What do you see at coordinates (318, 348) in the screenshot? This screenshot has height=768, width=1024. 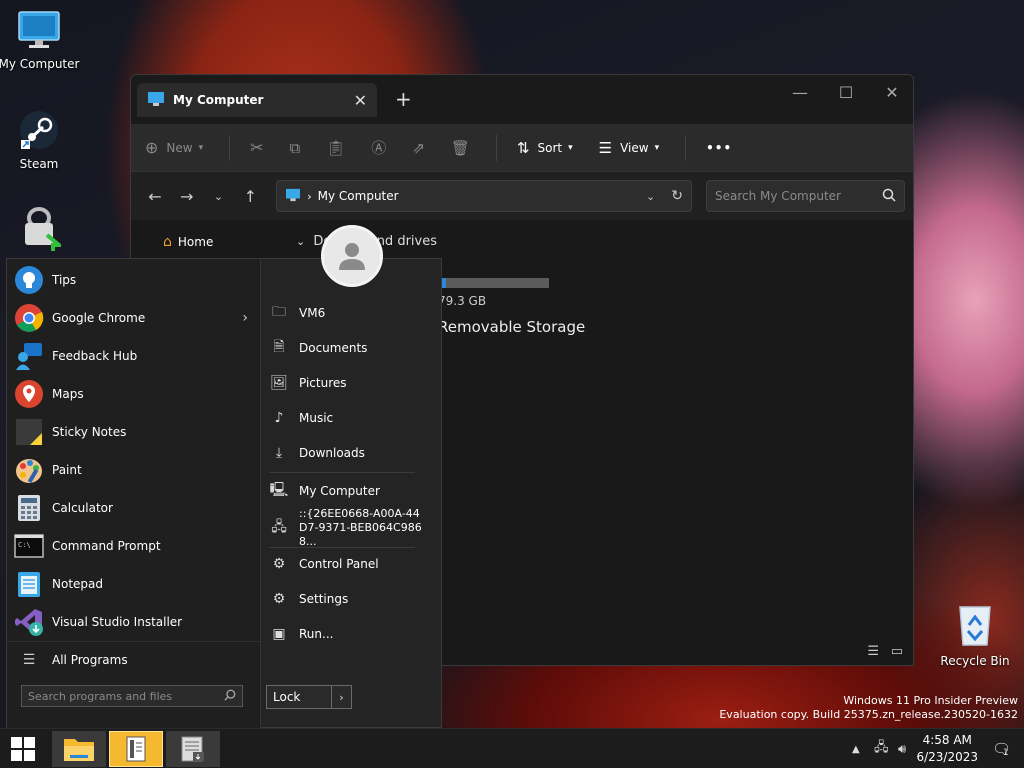 I see `place-documents: 🗎 Documents` at bounding box center [318, 348].